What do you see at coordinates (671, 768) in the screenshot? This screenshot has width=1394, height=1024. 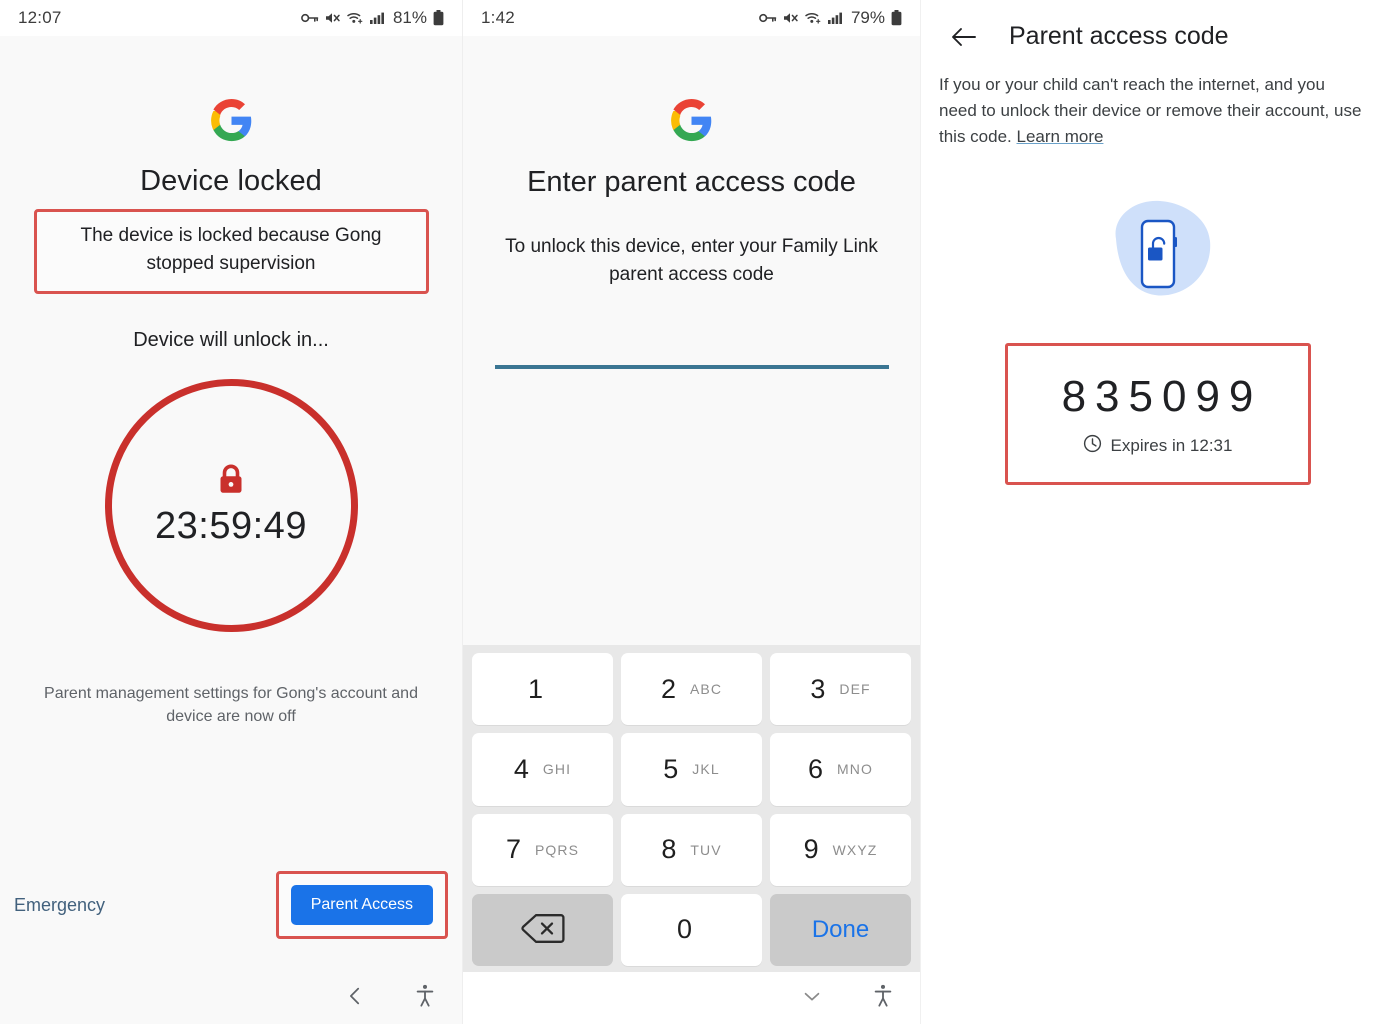 I see `key-number: 5` at bounding box center [671, 768].